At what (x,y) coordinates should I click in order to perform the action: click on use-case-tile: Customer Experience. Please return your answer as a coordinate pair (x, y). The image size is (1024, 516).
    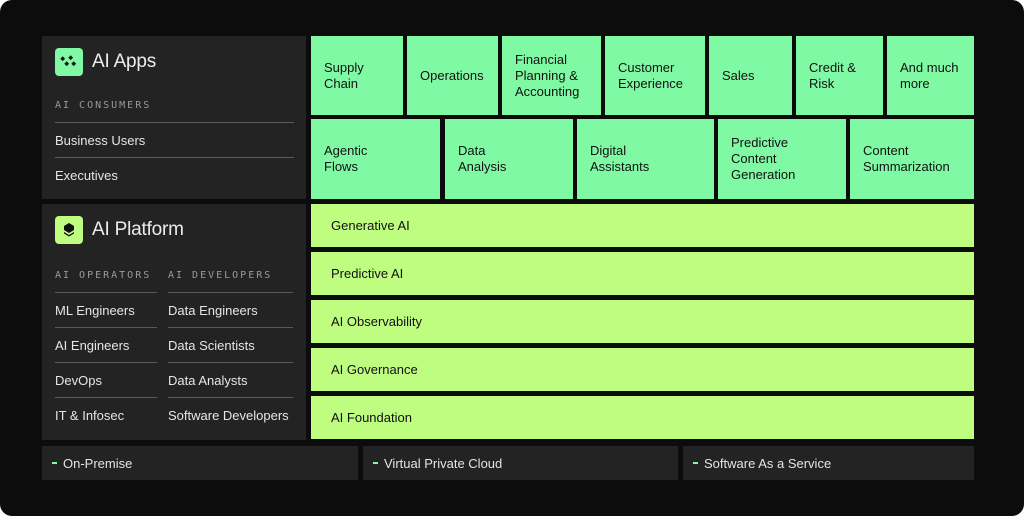
    Looking at the image, I should click on (655, 75).